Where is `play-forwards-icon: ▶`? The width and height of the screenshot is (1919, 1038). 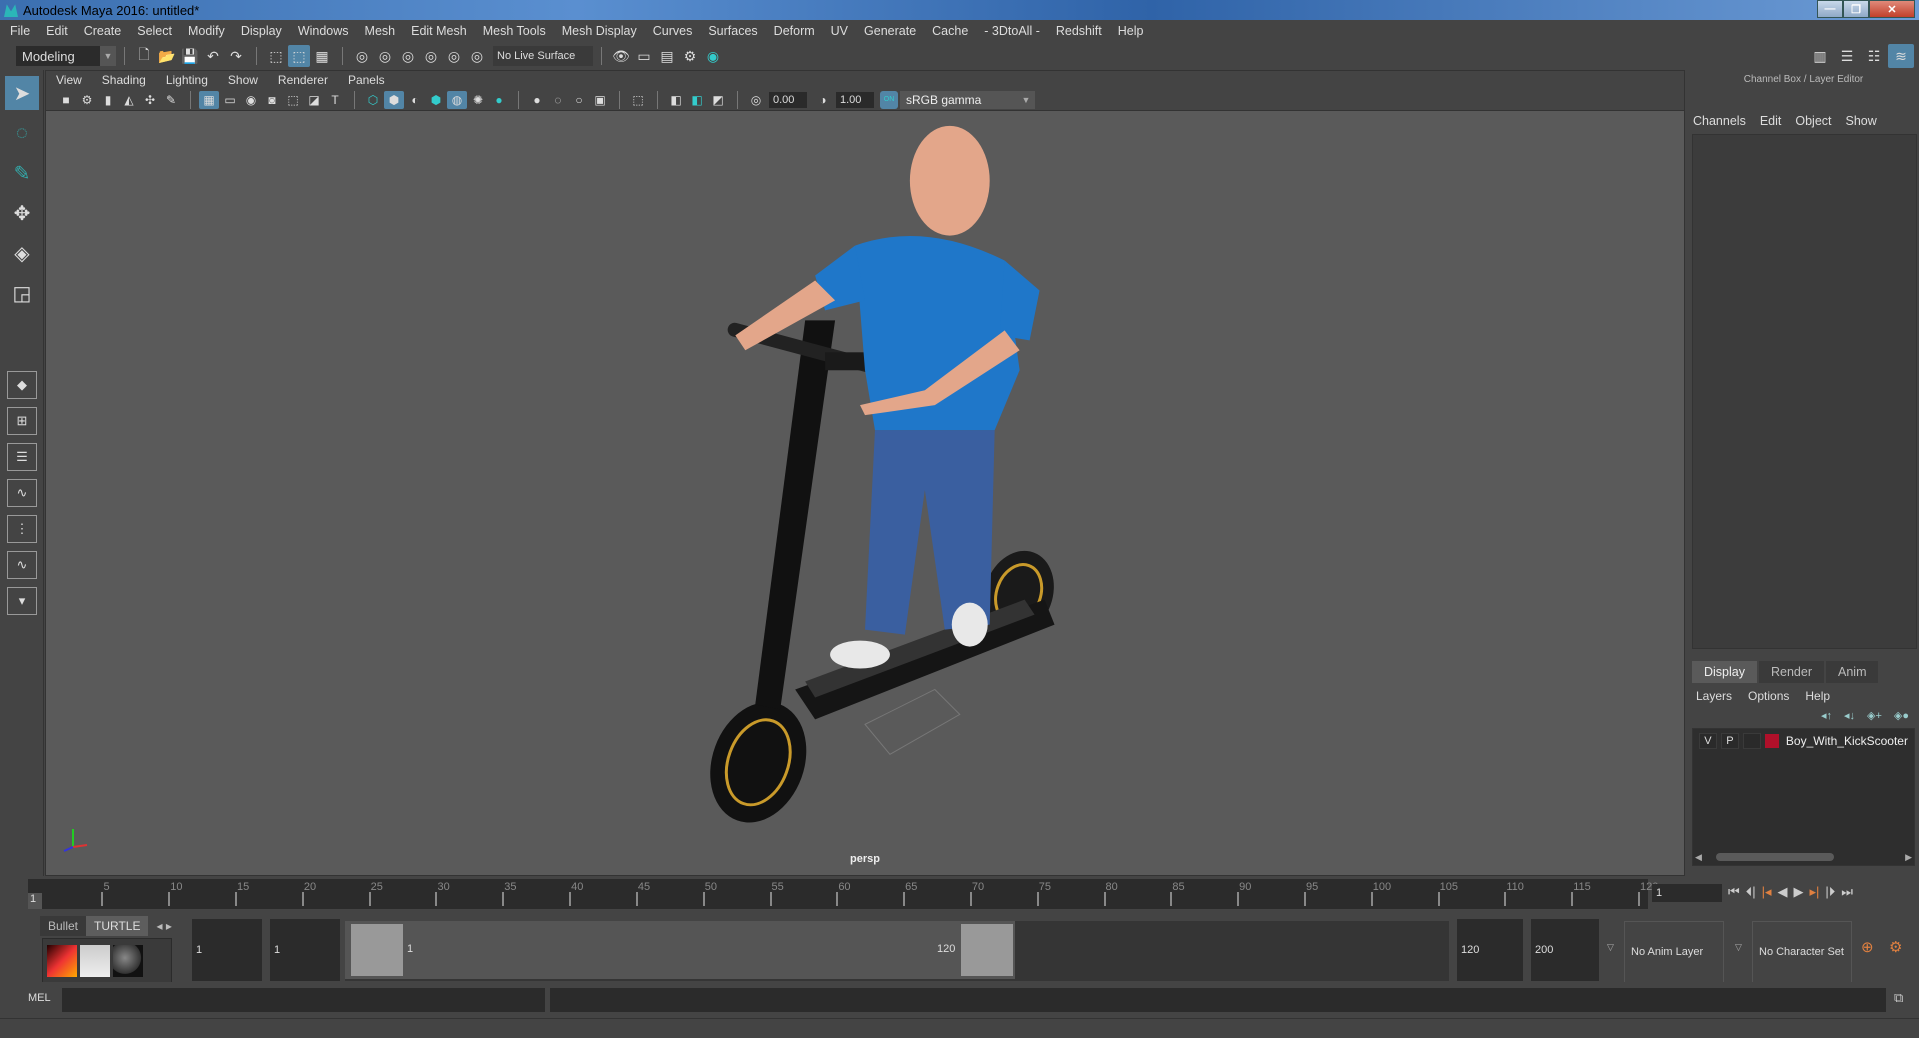 play-forwards-icon: ▶ is located at coordinates (1799, 892).